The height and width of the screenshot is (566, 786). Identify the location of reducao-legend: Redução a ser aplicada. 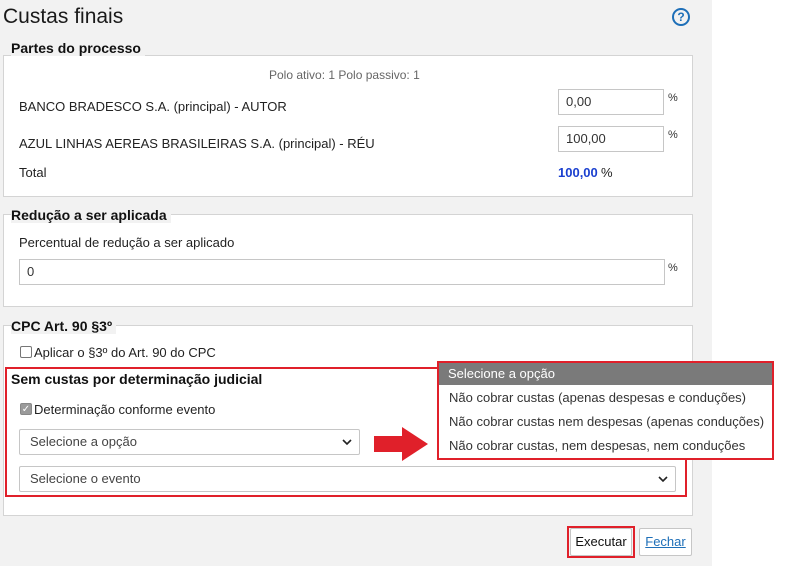
(91, 215).